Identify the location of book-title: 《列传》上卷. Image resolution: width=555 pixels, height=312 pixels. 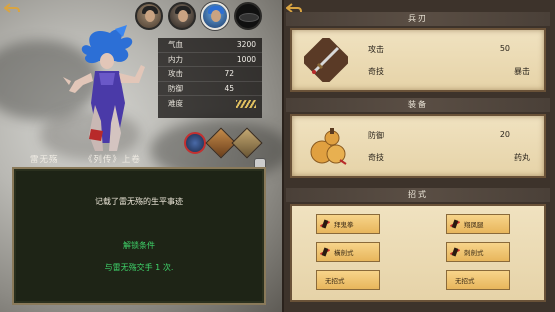
(112, 160).